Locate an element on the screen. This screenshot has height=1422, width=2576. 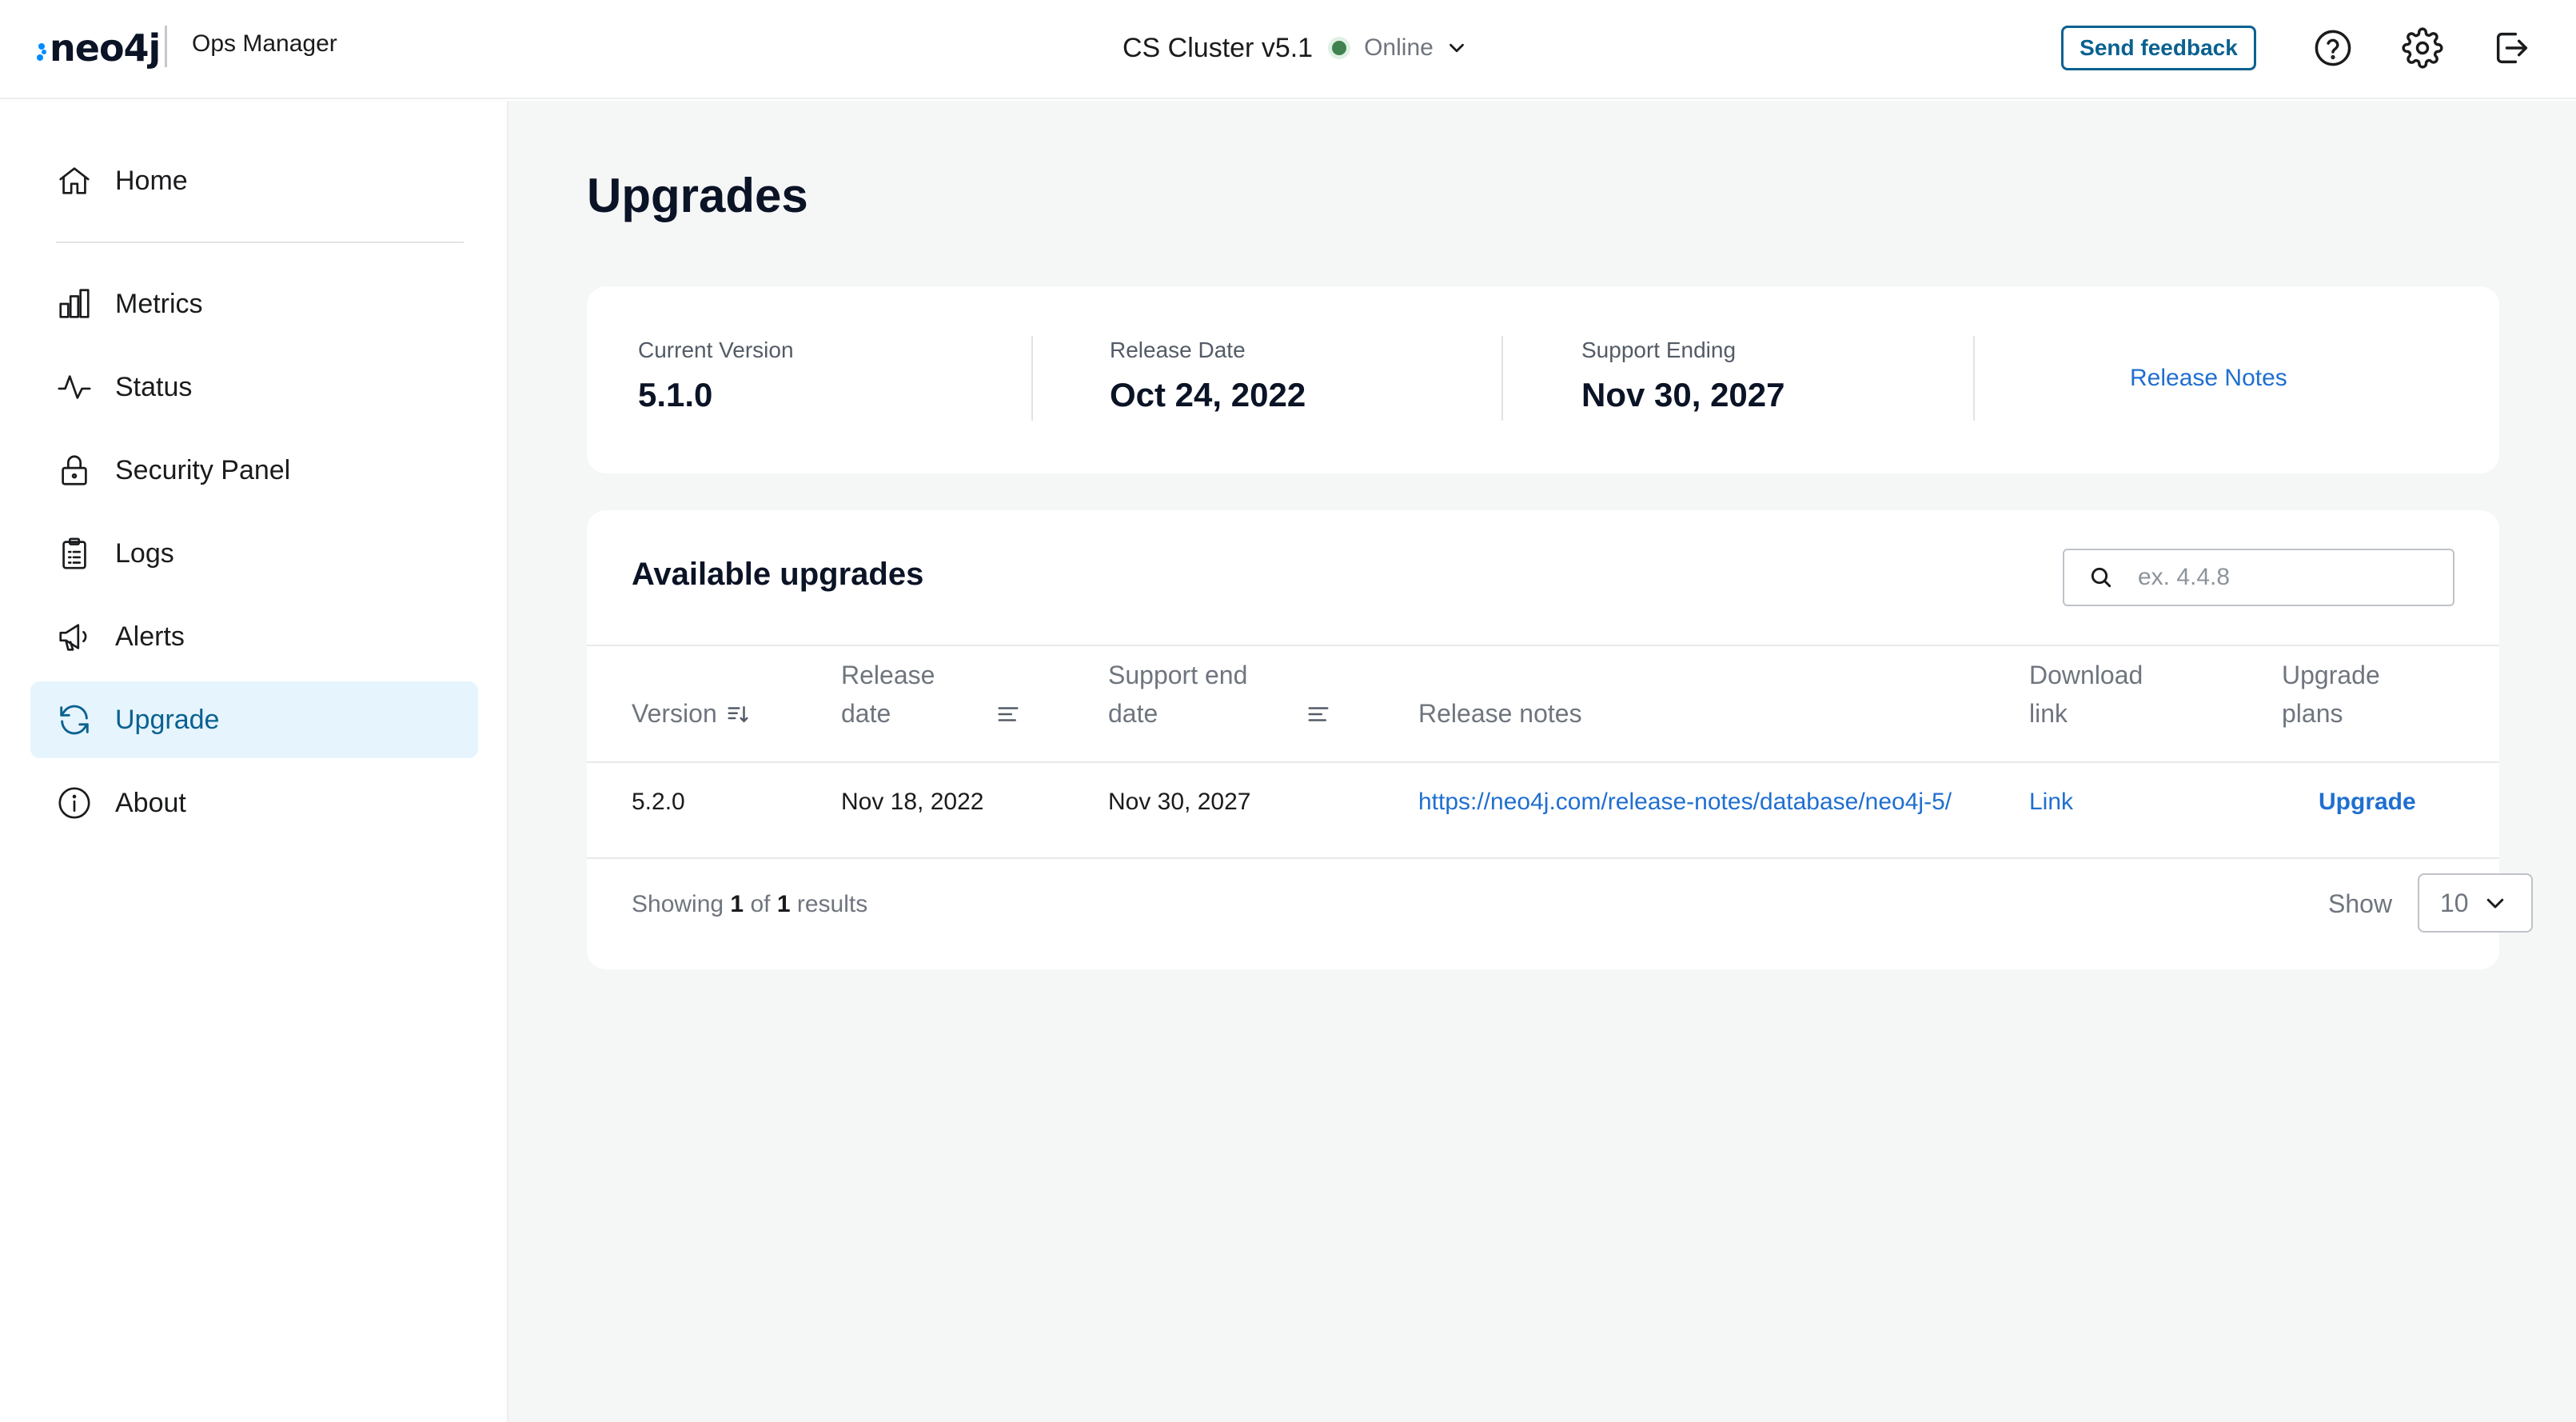
column-header-release-date: Release date is located at coordinates (888, 694).